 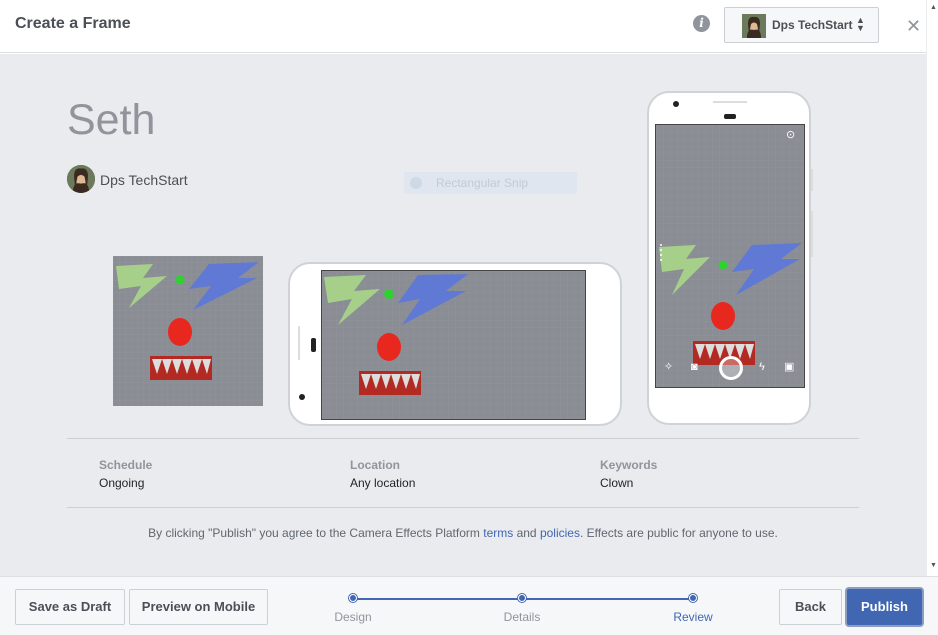 What do you see at coordinates (498, 533) in the screenshot?
I see `terms-link: terms` at bounding box center [498, 533].